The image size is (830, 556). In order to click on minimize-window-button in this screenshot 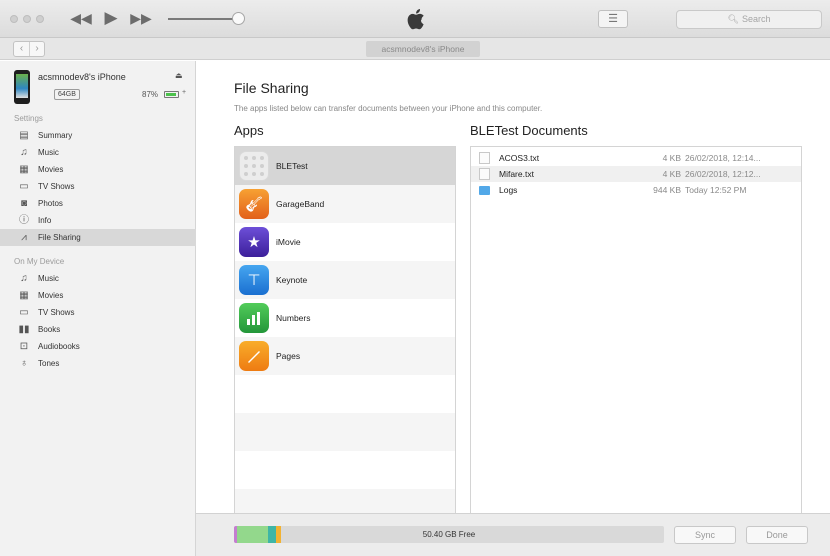, I will do `click(27, 19)`.